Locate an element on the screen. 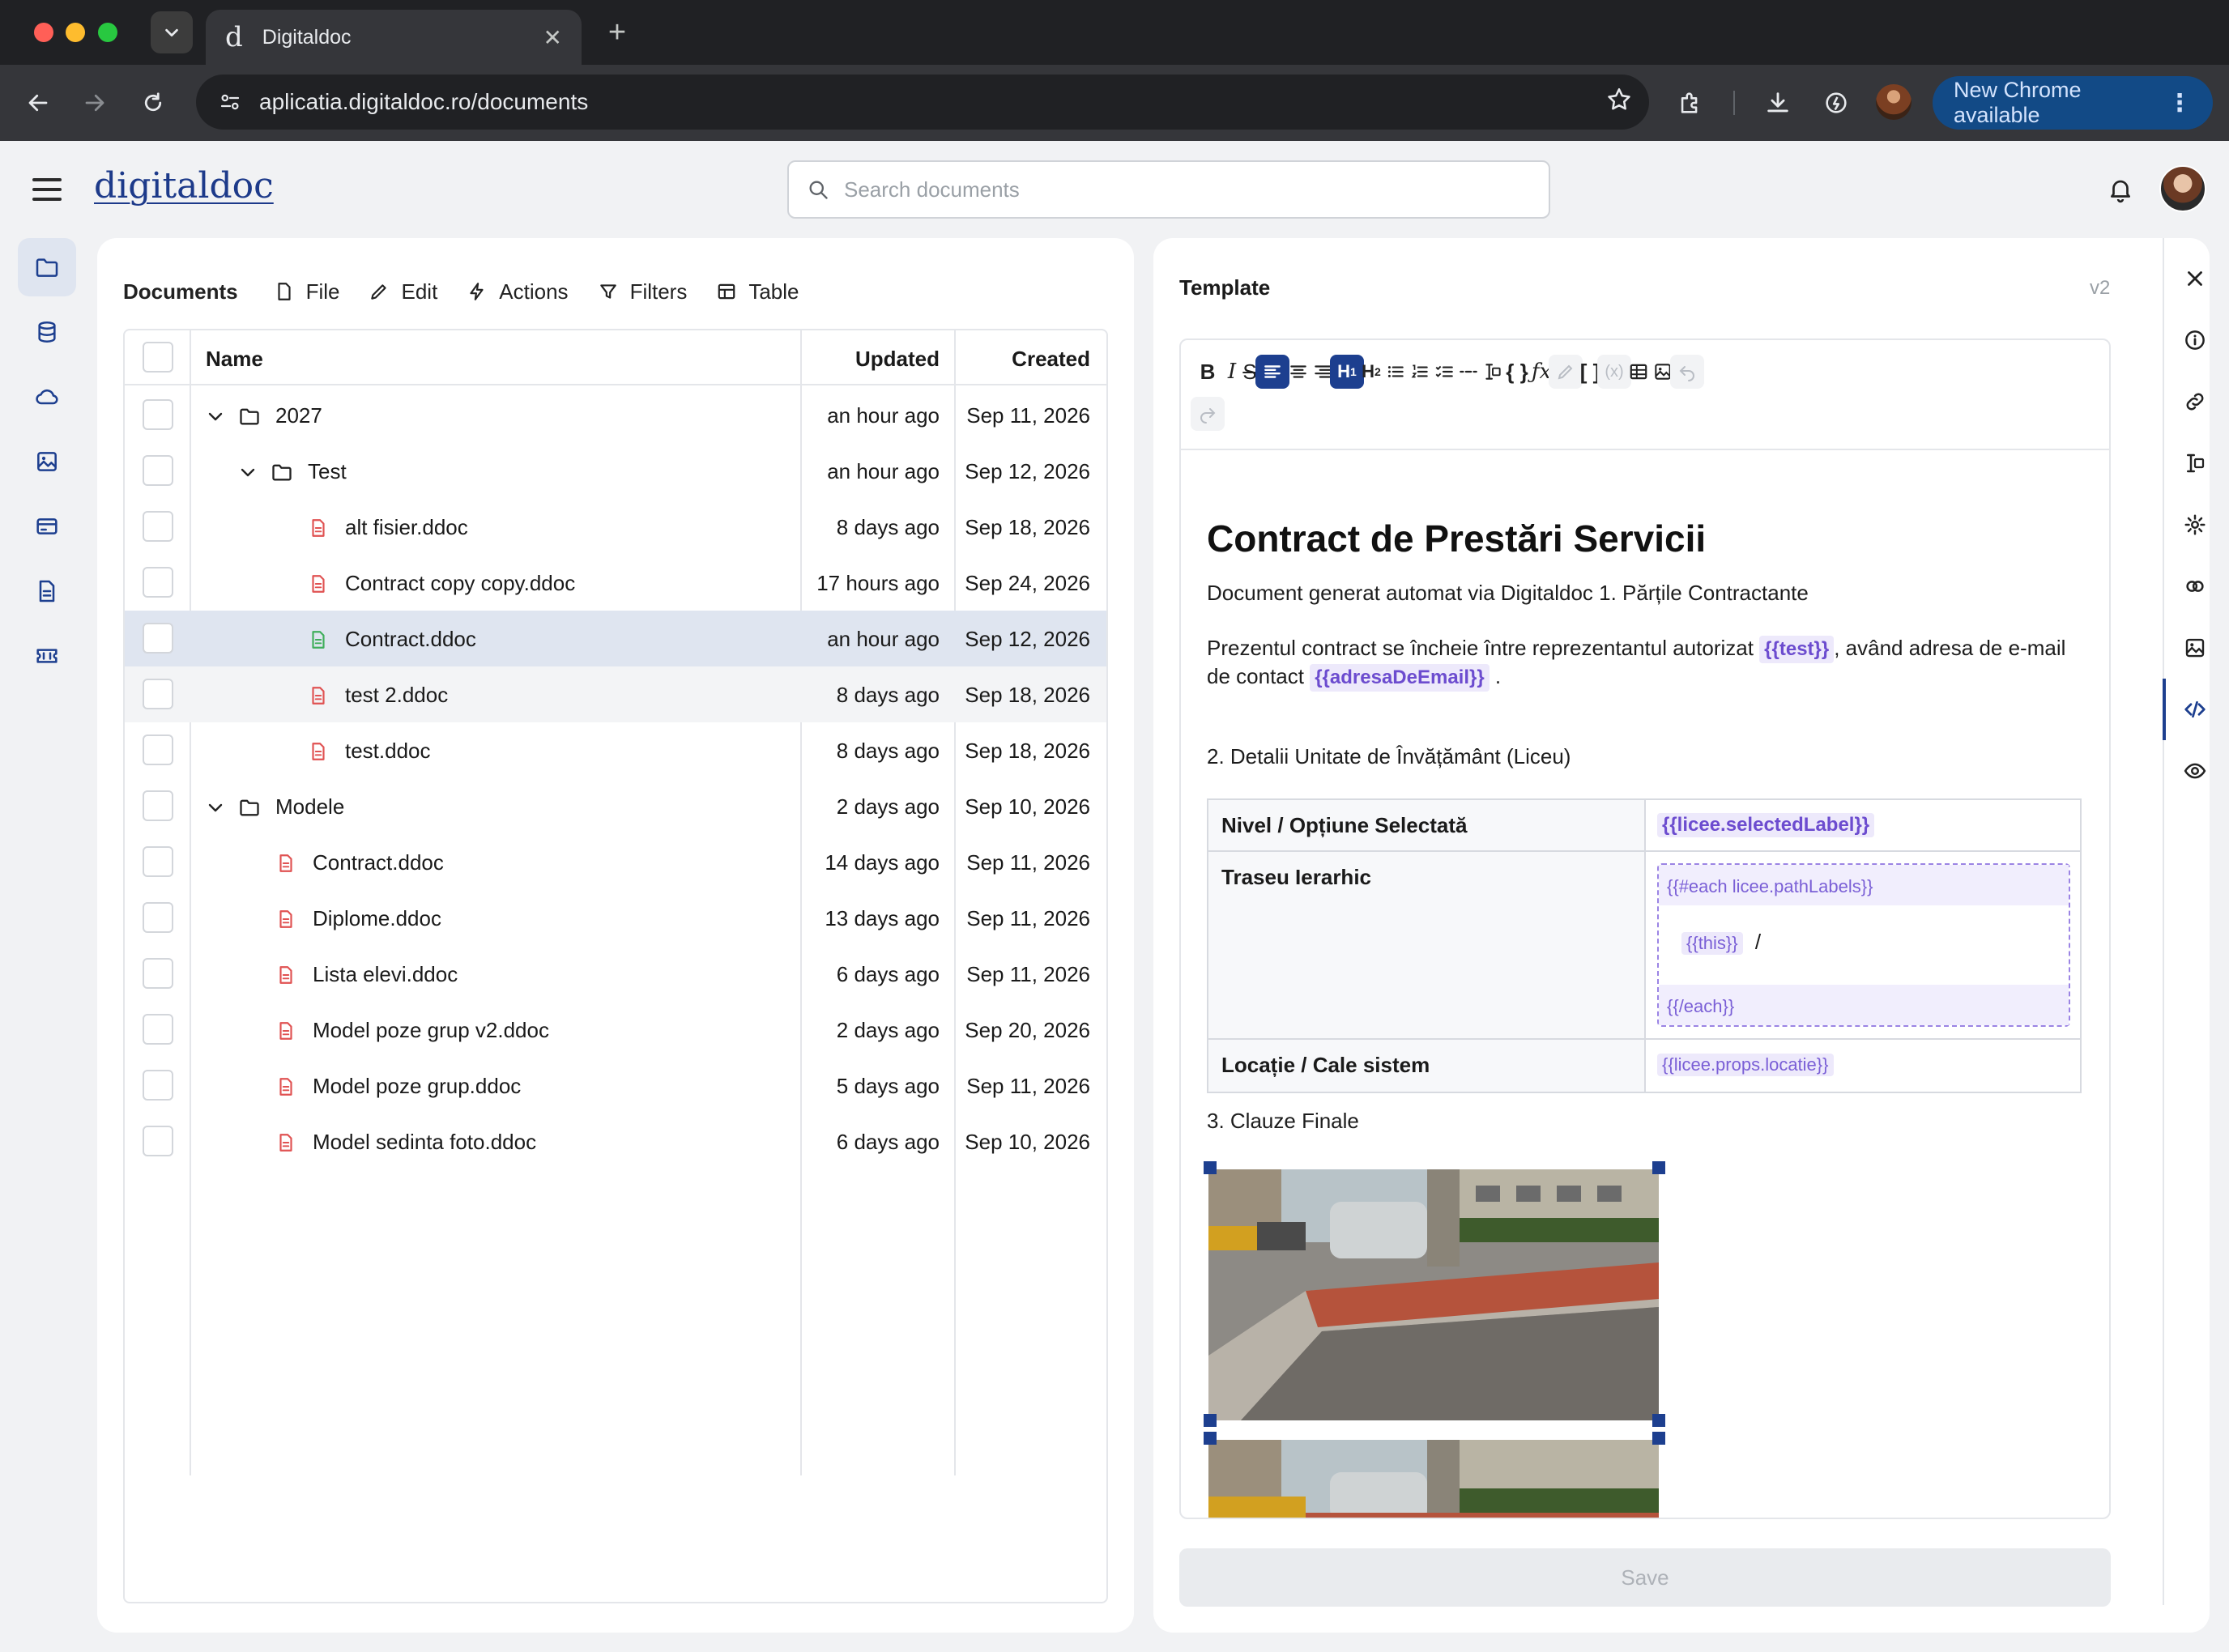  site-settings-icon is located at coordinates (230, 102).